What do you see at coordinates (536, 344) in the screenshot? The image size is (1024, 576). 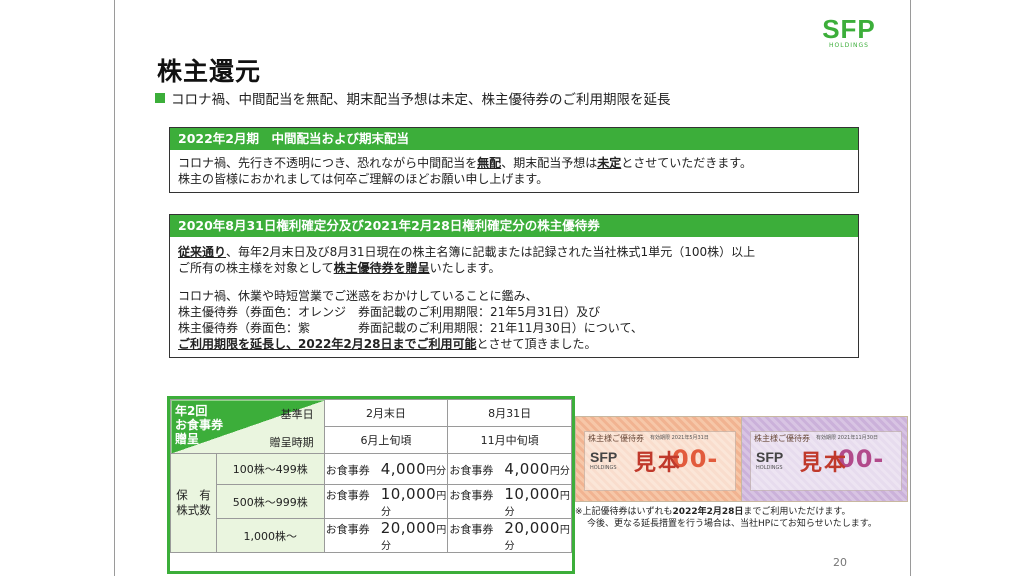 I see `benefit-text: とさせて頂きました。` at bounding box center [536, 344].